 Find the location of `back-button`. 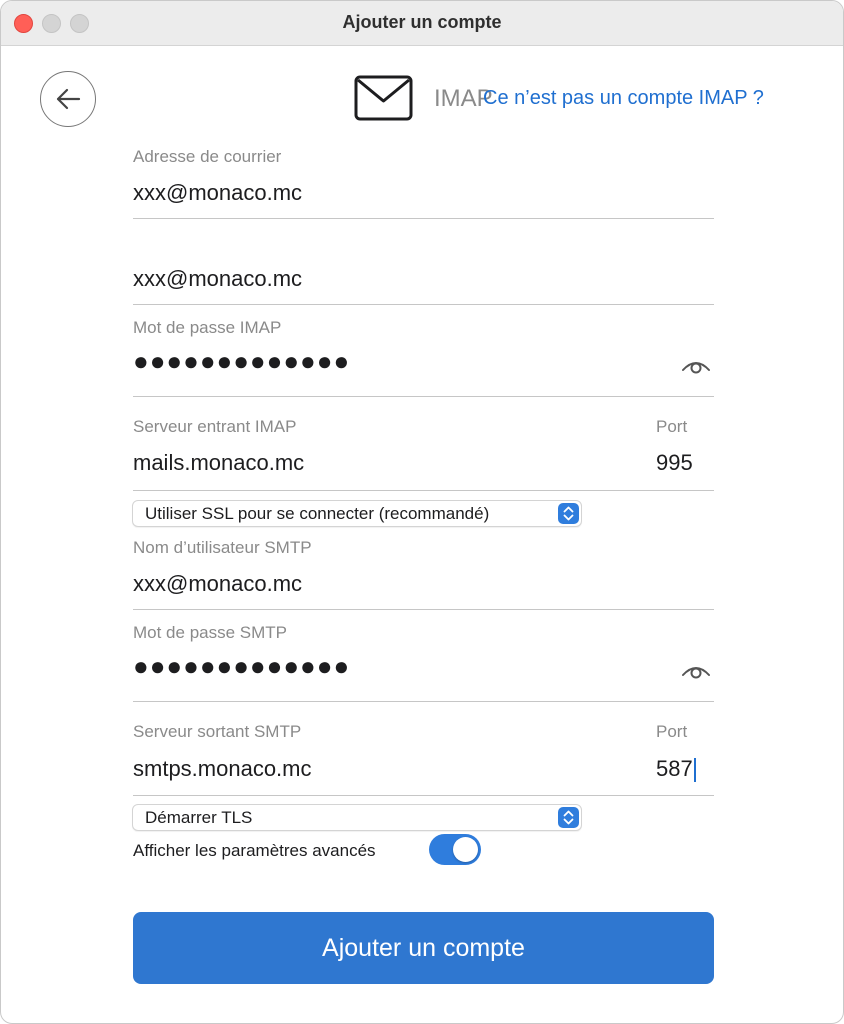

back-button is located at coordinates (68, 99).